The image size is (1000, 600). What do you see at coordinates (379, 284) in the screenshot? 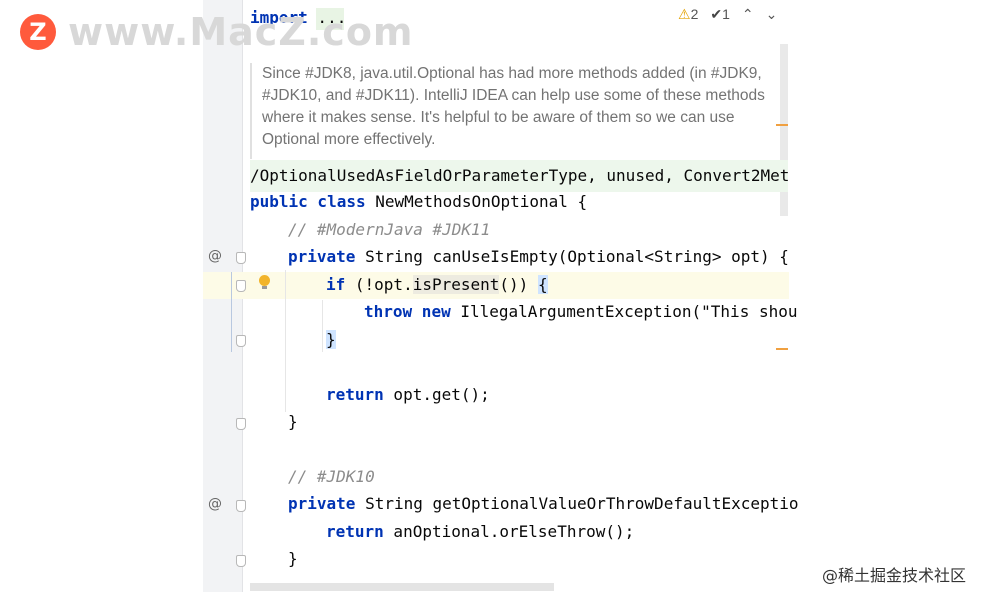
I see `if-condition: (!opt.` at bounding box center [379, 284].